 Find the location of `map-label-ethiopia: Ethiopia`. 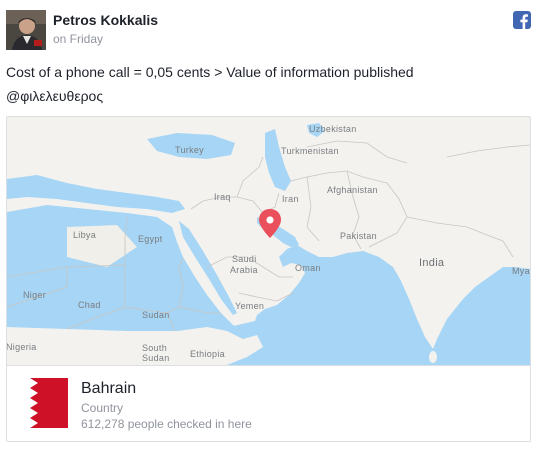

map-label-ethiopia: Ethiopia is located at coordinates (207, 354).